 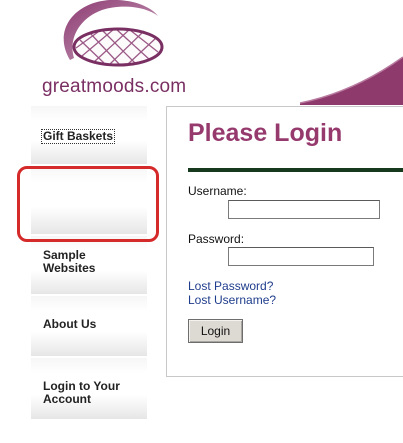 I want to click on sidebar-item-label: About Us, so click(x=70, y=324).